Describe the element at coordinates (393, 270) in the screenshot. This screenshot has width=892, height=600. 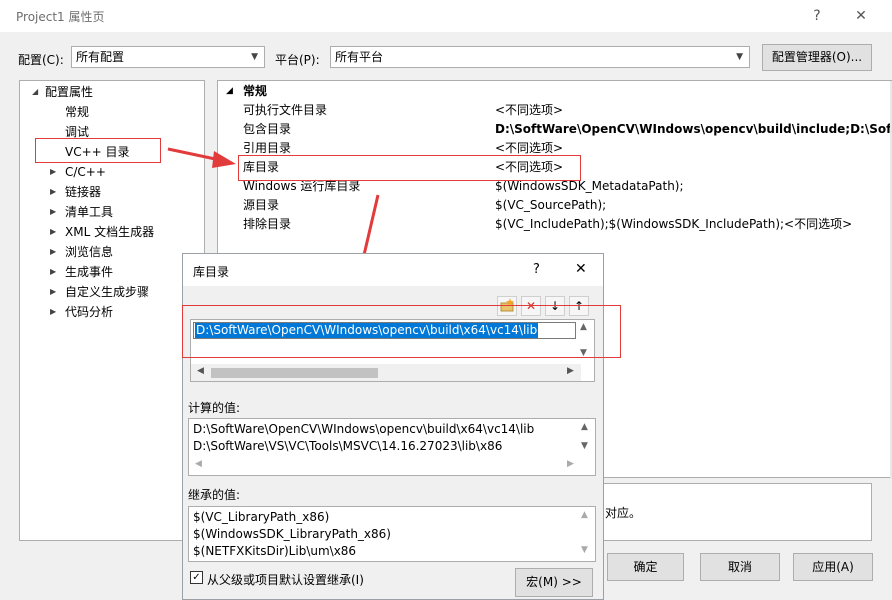
I see `dialog-titlebar` at that location.